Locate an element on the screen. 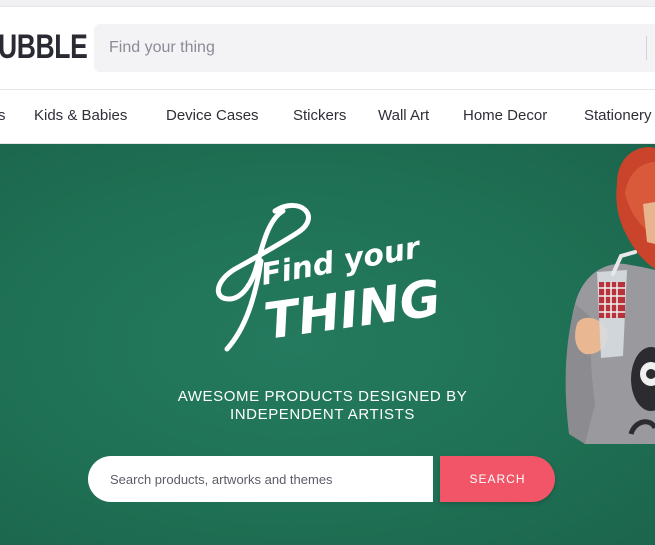  nav-item-wall-art: Wall Art is located at coordinates (403, 115).